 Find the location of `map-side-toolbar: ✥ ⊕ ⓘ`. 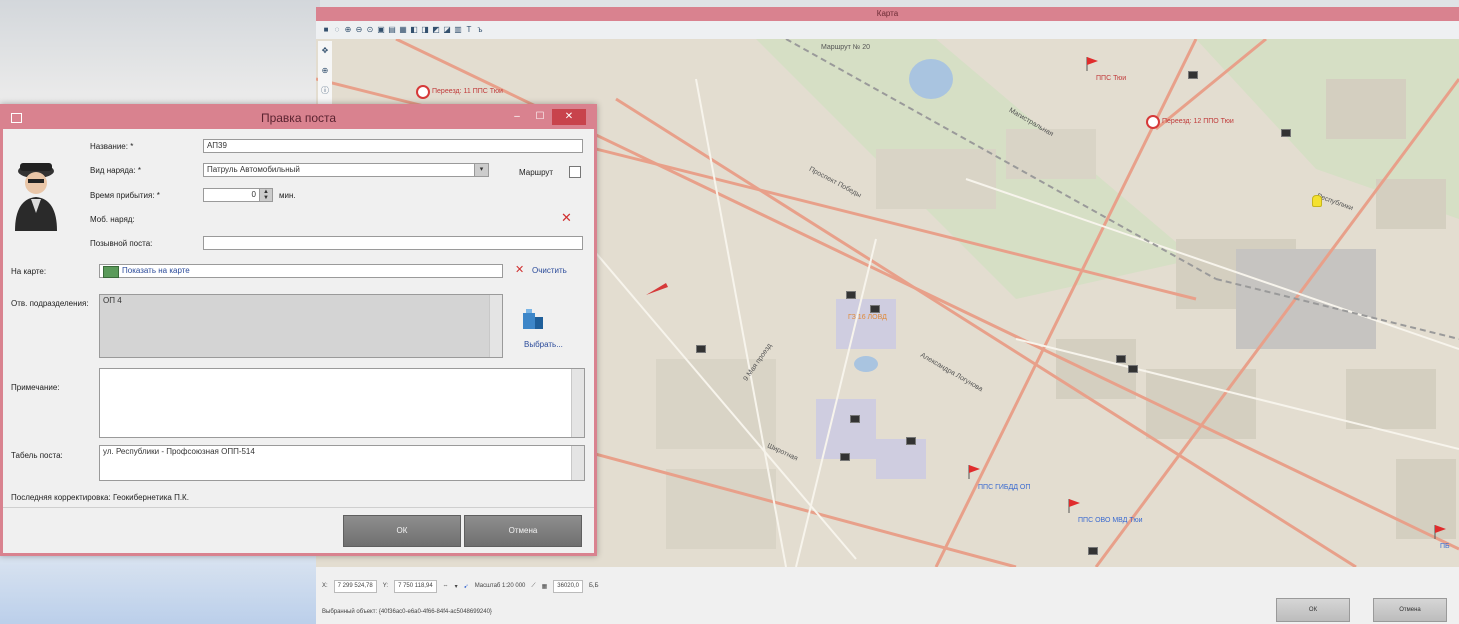

map-side-toolbar: ✥ ⊕ ⓘ is located at coordinates (325, 76).